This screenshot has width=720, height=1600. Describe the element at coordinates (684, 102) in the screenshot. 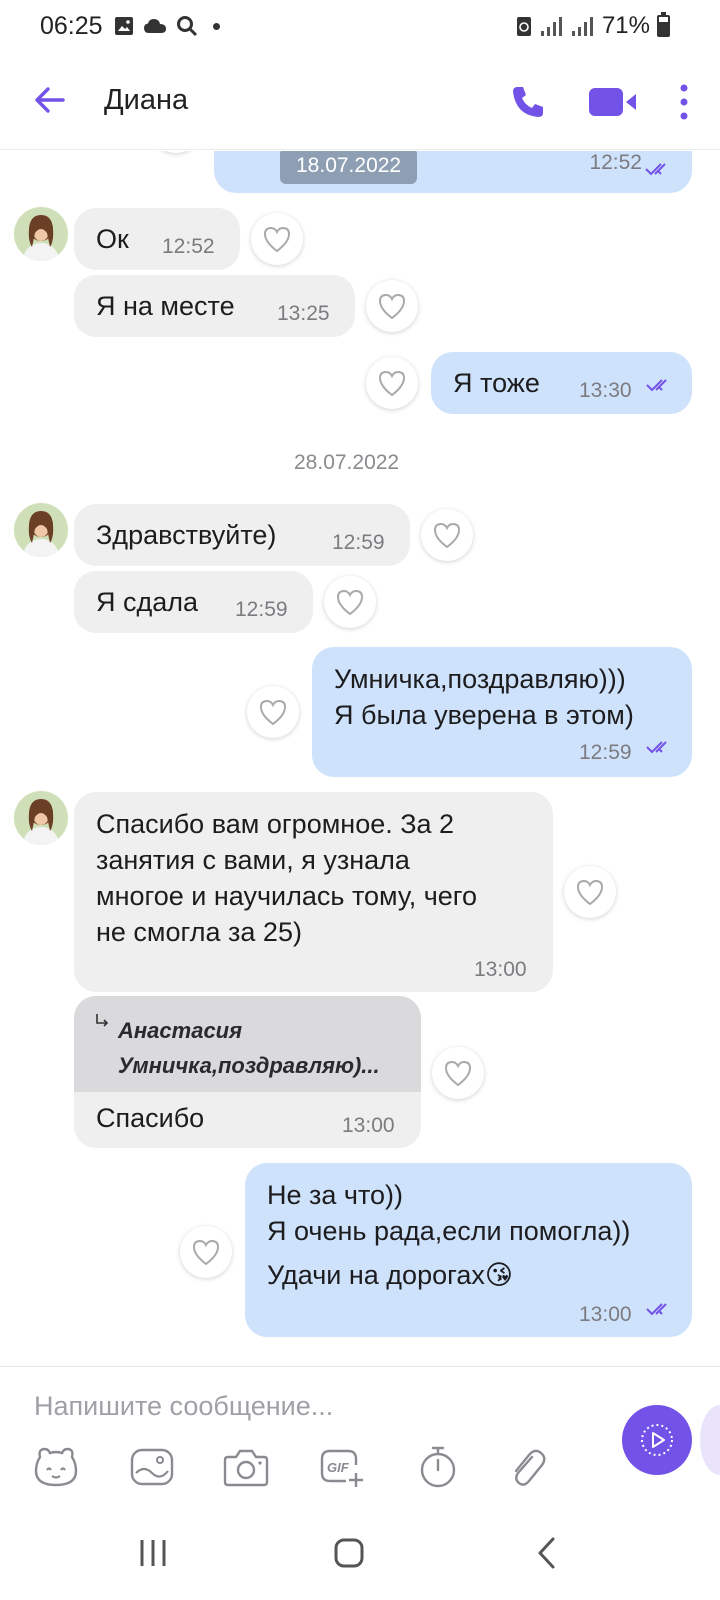

I see `more-options-icon` at that location.